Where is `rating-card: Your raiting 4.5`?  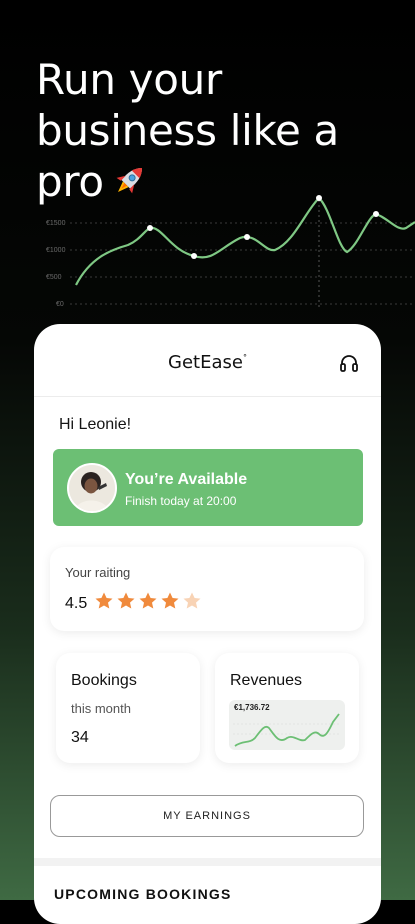
rating-card: Your raiting 4.5 is located at coordinates (207, 589).